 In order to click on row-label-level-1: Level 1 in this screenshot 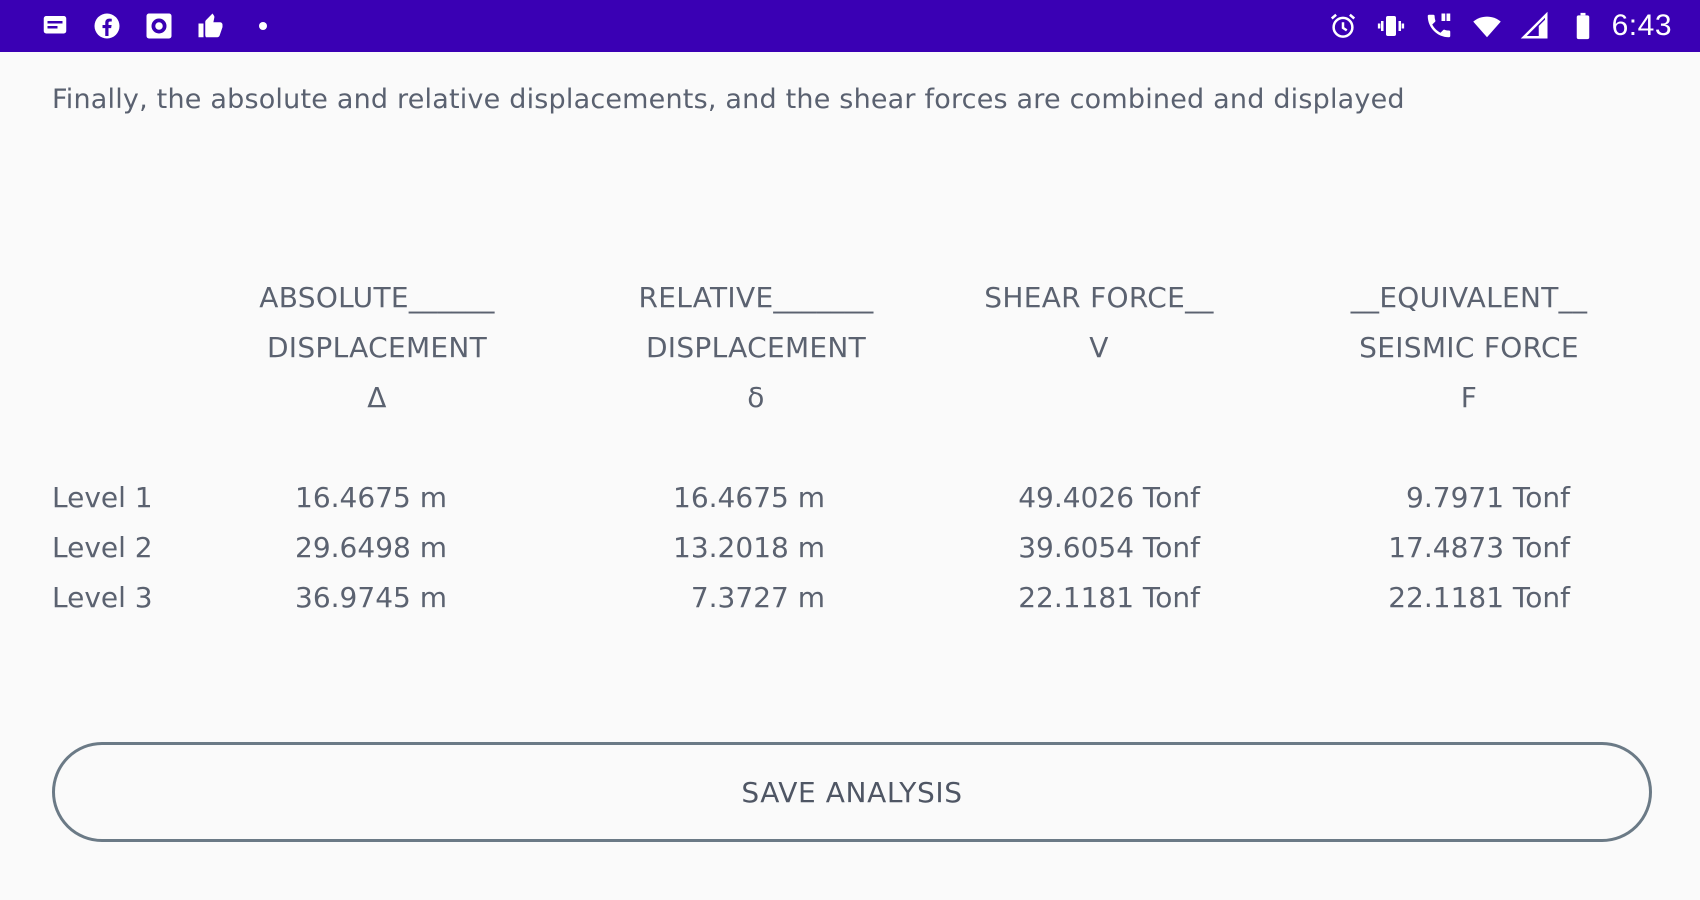, I will do `click(102, 497)`.